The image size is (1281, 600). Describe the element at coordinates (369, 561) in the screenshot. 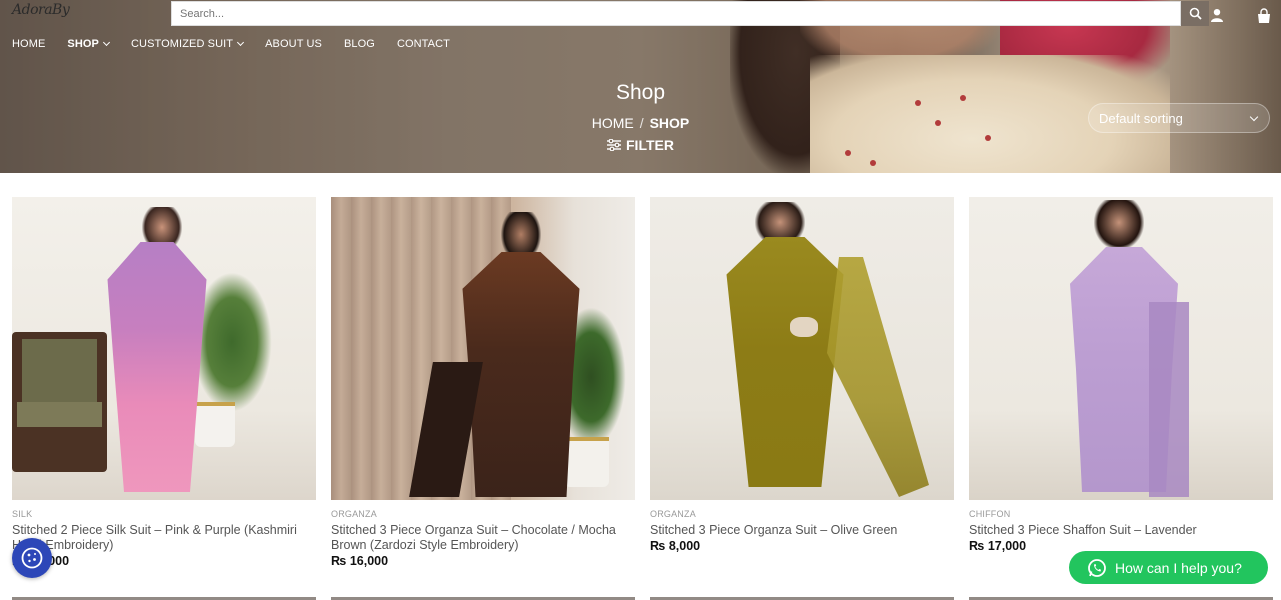

I see `price-value: 16,000` at that location.